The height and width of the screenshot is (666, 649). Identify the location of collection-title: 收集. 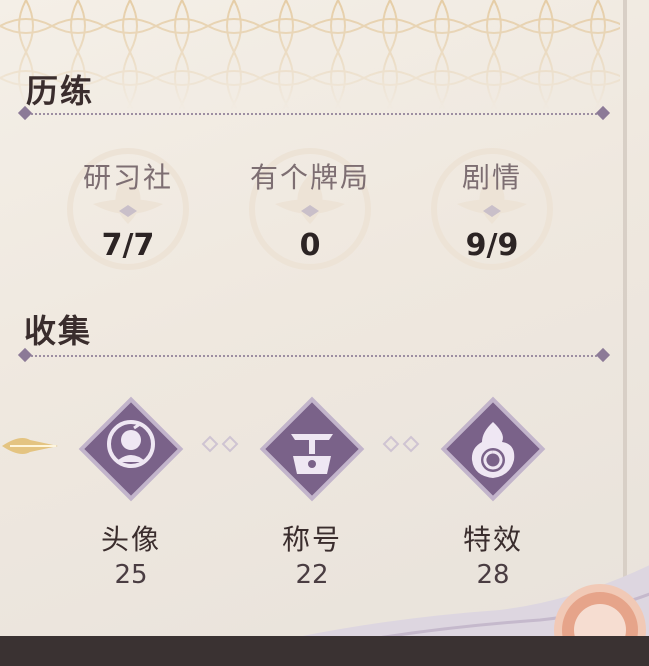
(58, 331).